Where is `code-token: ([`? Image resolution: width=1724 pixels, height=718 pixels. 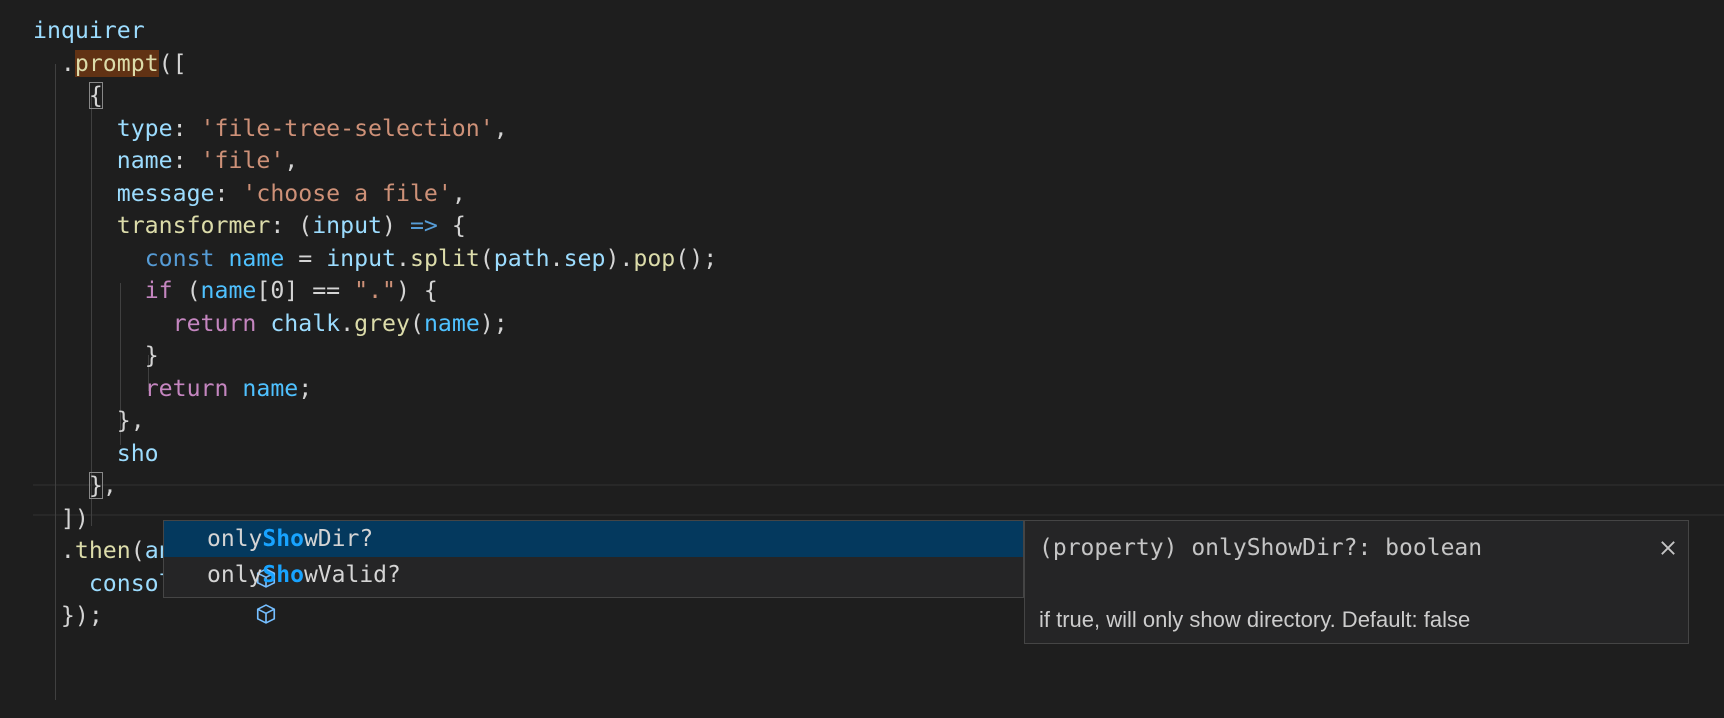 code-token: ([ is located at coordinates (172, 63).